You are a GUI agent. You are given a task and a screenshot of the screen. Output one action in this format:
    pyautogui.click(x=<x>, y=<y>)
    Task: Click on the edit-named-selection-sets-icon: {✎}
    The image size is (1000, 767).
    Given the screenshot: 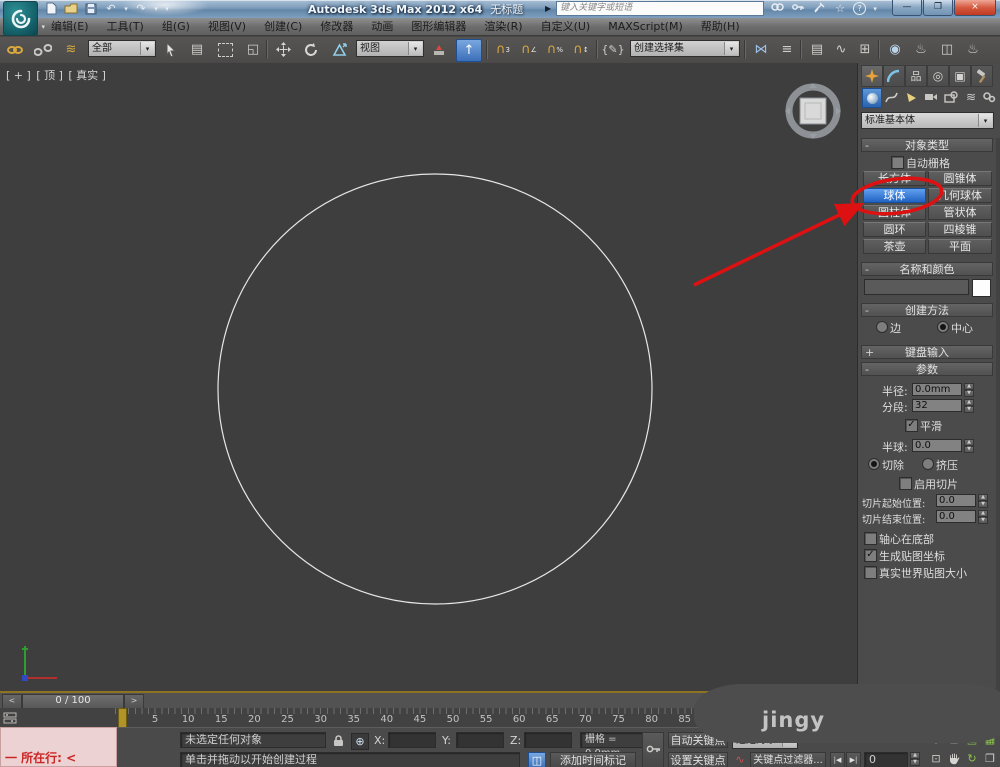 What is the action you would take?
    pyautogui.click(x=612, y=49)
    